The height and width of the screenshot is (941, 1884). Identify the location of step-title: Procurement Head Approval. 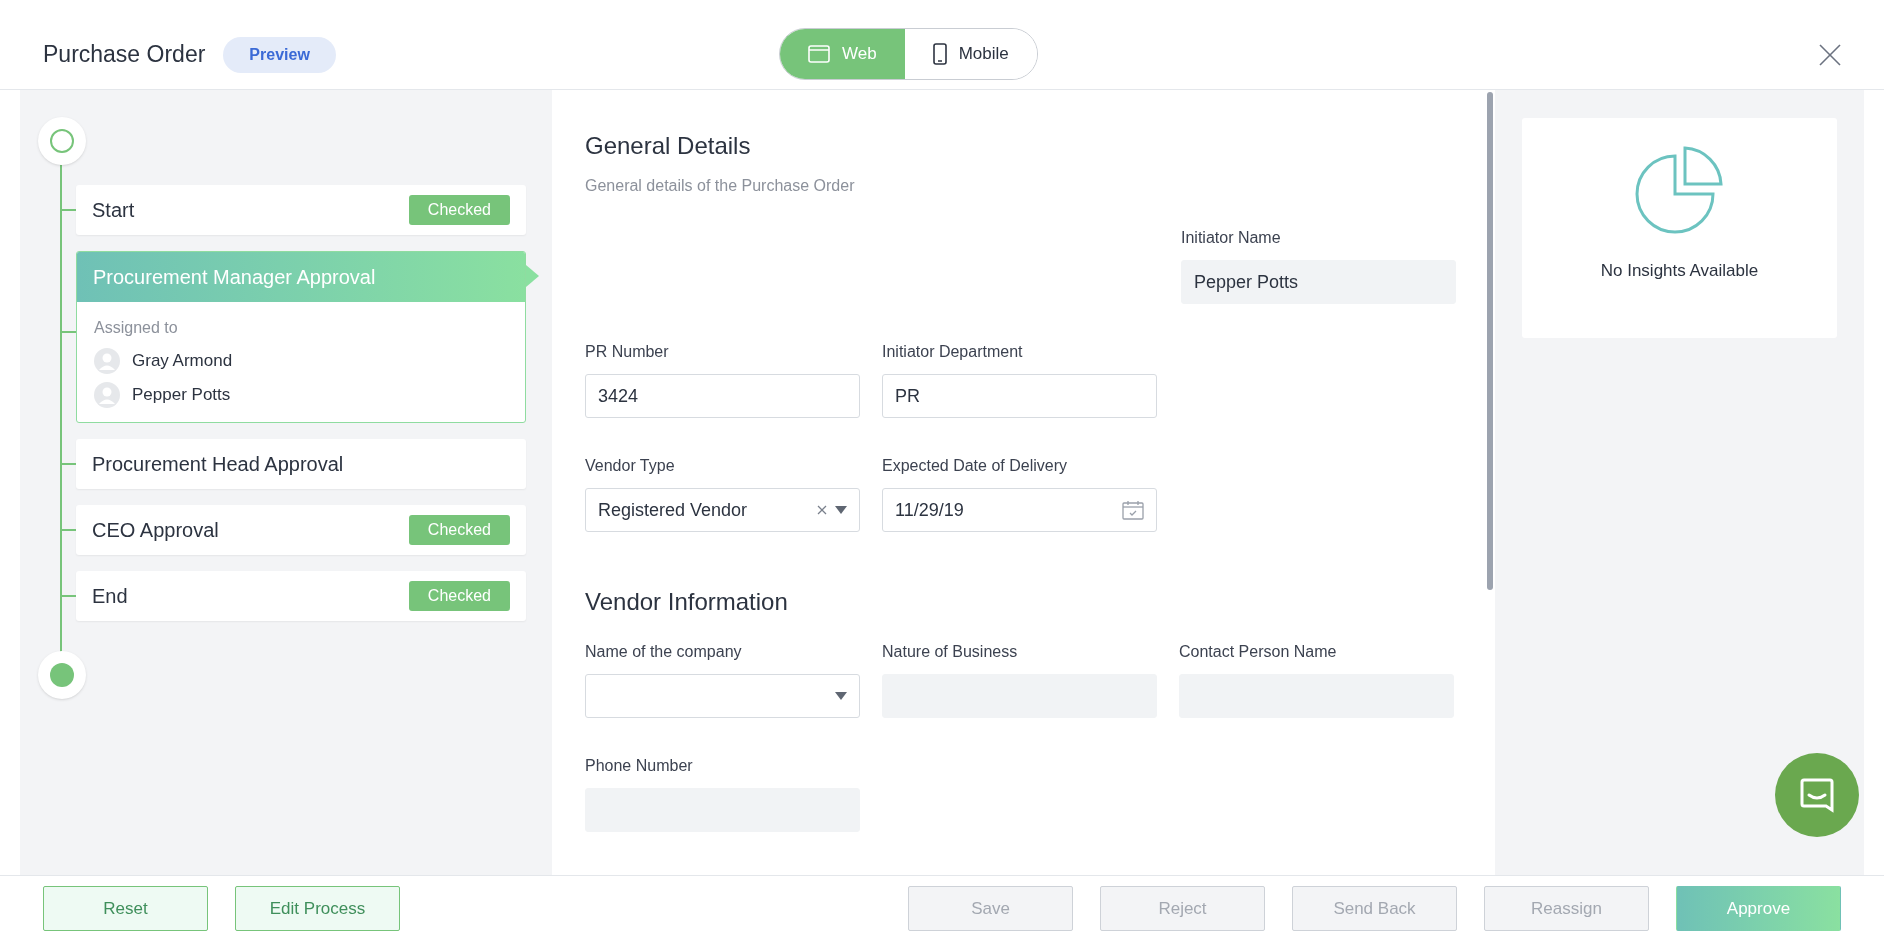
(218, 464).